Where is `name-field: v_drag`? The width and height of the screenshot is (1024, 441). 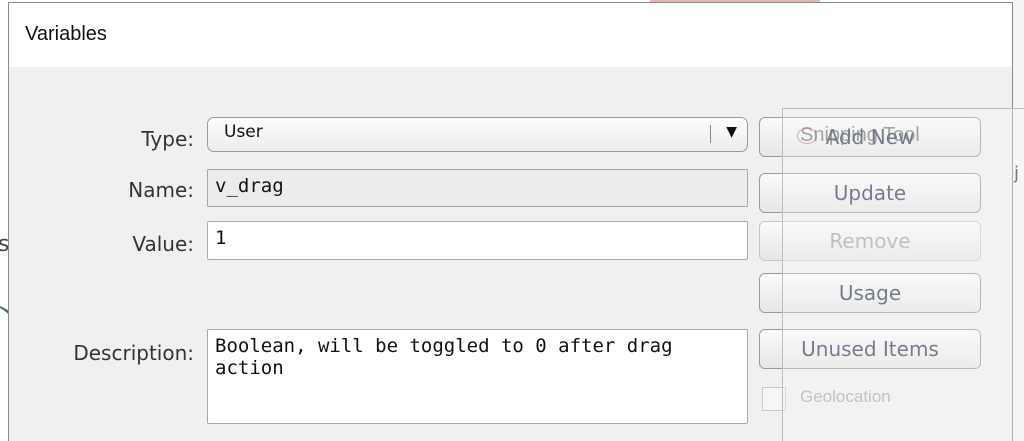
name-field: v_drag is located at coordinates (477, 188).